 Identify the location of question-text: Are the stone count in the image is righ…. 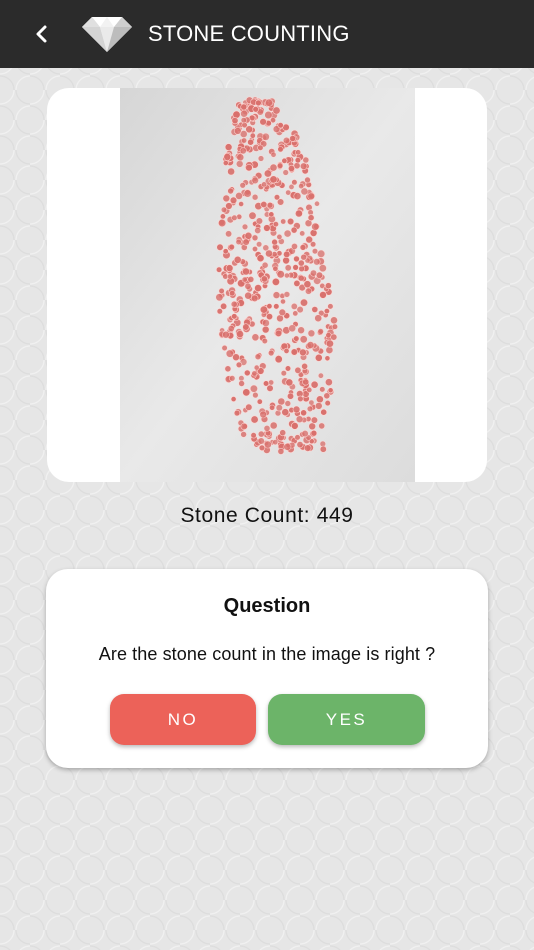
(267, 654).